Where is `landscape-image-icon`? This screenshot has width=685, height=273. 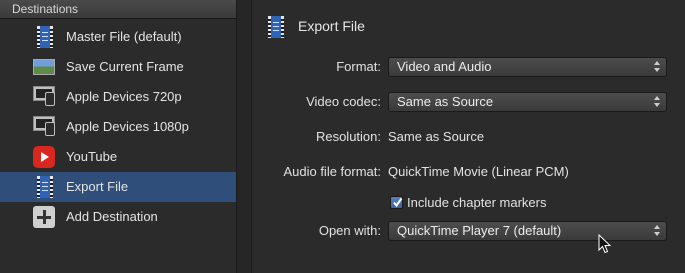
landscape-image-icon is located at coordinates (45, 67).